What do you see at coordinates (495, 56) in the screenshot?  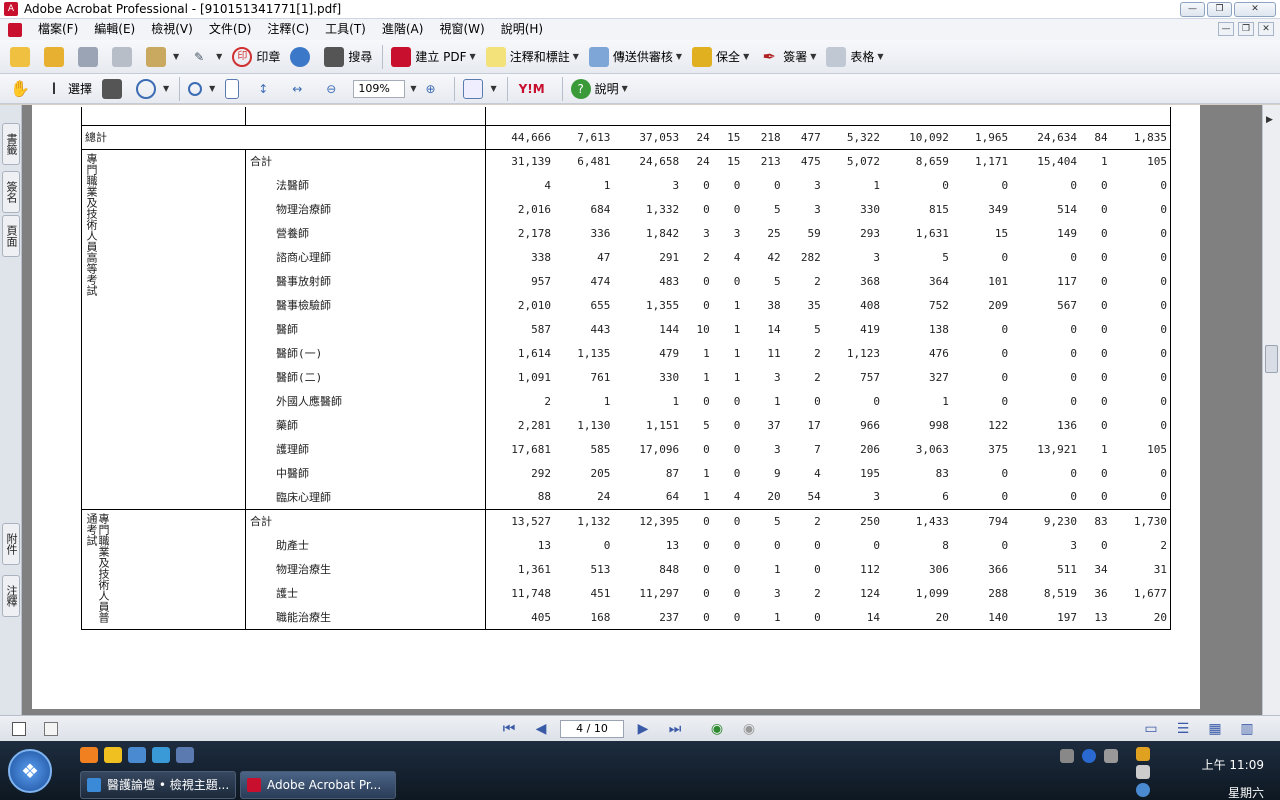 I see `comment-icon` at bounding box center [495, 56].